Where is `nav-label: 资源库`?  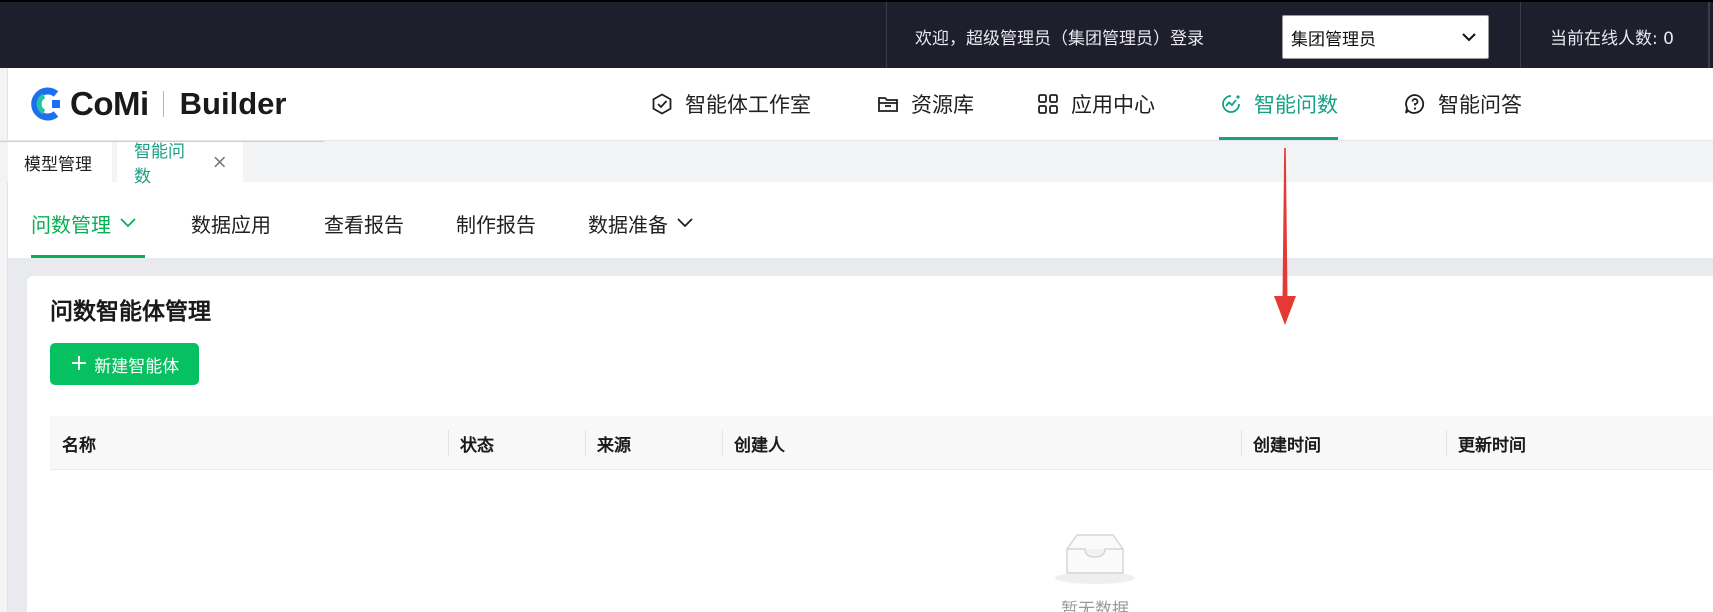 nav-label: 资源库 is located at coordinates (942, 105).